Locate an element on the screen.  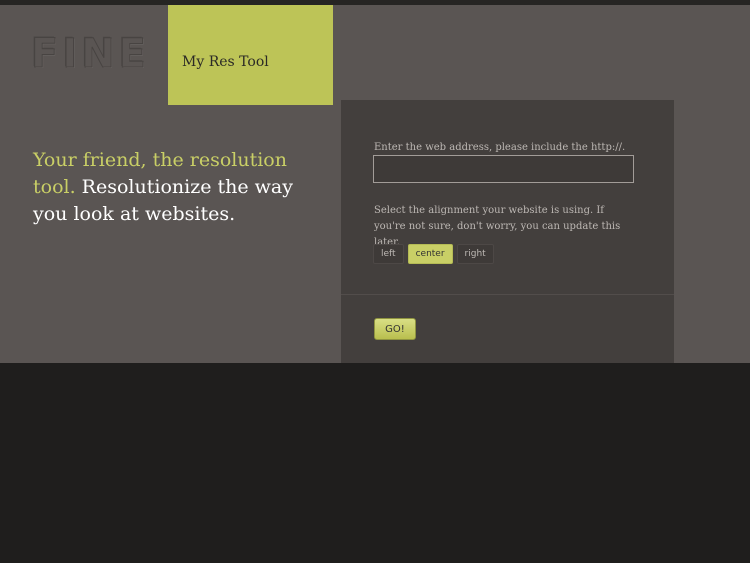
tab-label: My Res Tool is located at coordinates (225, 62).